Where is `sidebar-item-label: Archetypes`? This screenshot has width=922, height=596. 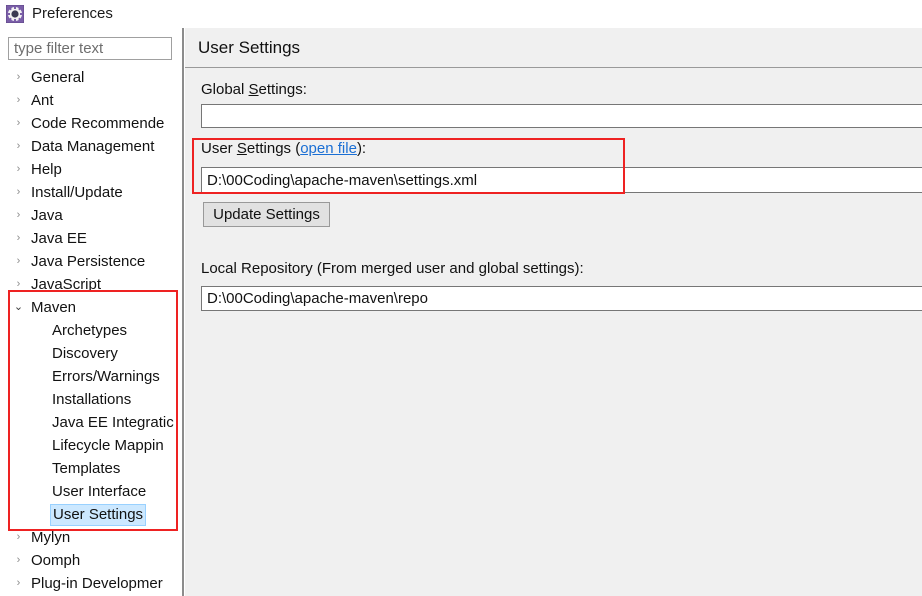 sidebar-item-label: Archetypes is located at coordinates (90, 330).